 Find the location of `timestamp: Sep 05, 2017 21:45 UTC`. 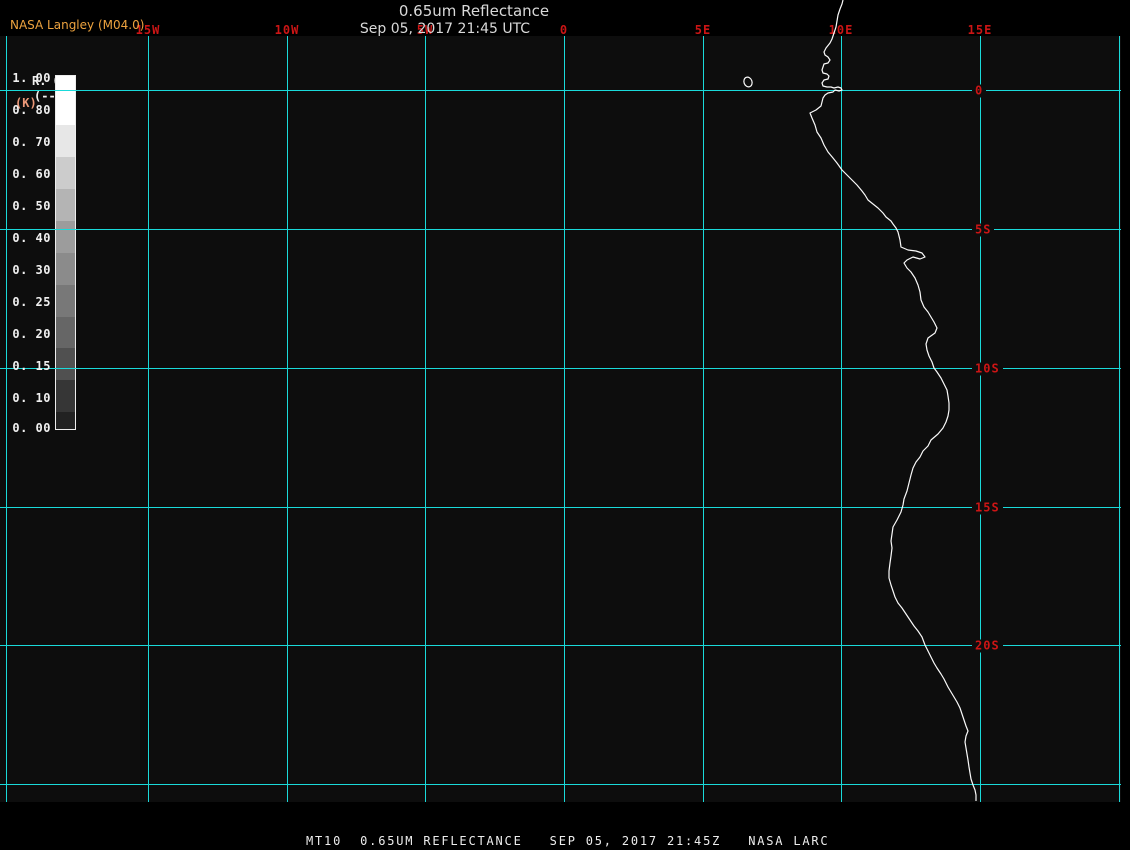

timestamp: Sep 05, 2017 21:45 UTC is located at coordinates (445, 29).